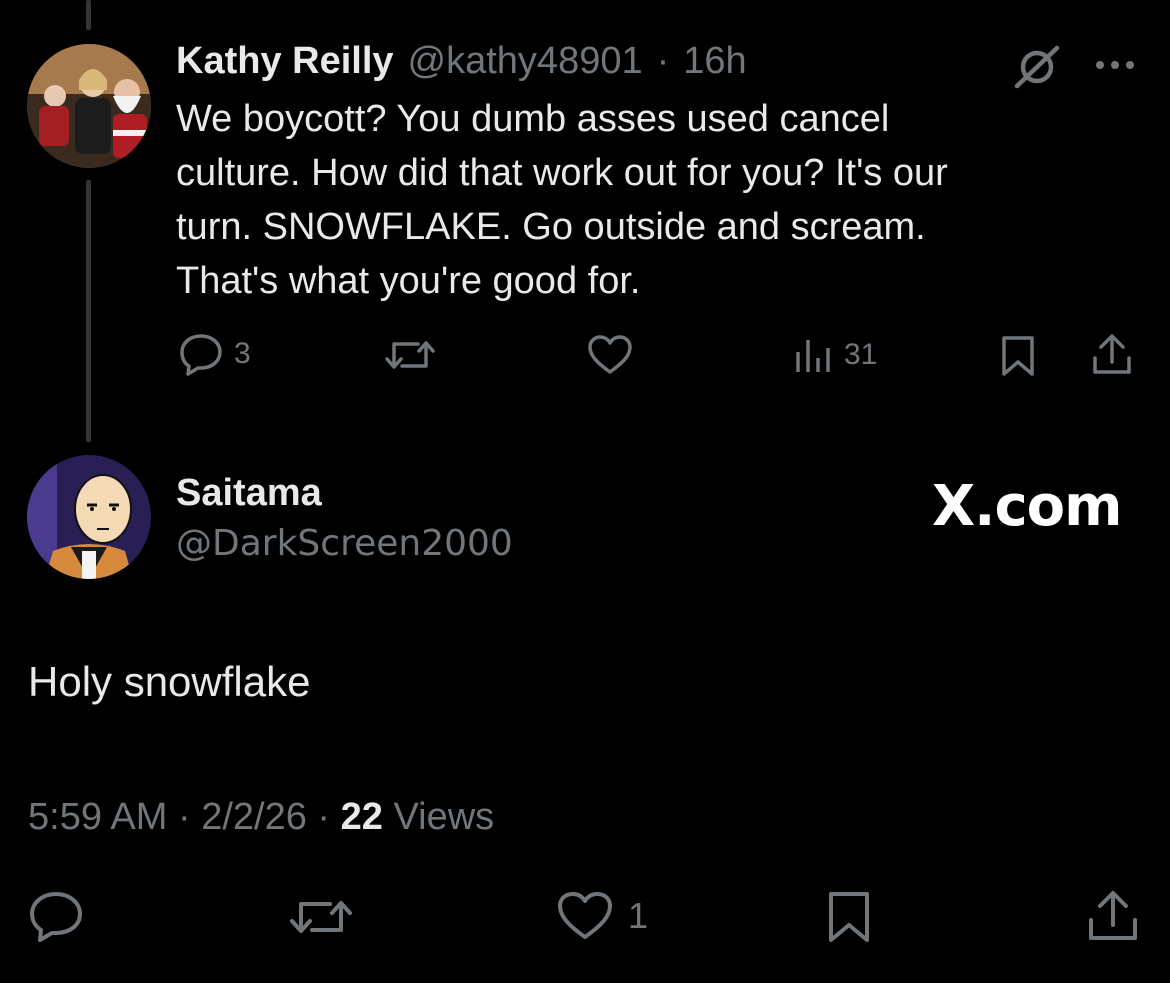  Describe the element at coordinates (408, 281) in the screenshot. I see `tweet-text-line: That's what you're good for.` at that location.